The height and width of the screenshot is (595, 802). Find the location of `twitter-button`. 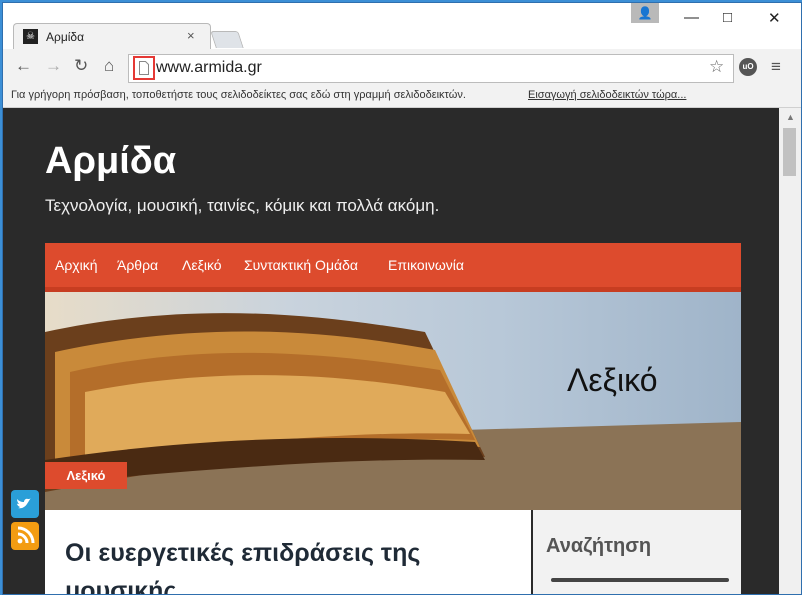

twitter-button is located at coordinates (25, 504).